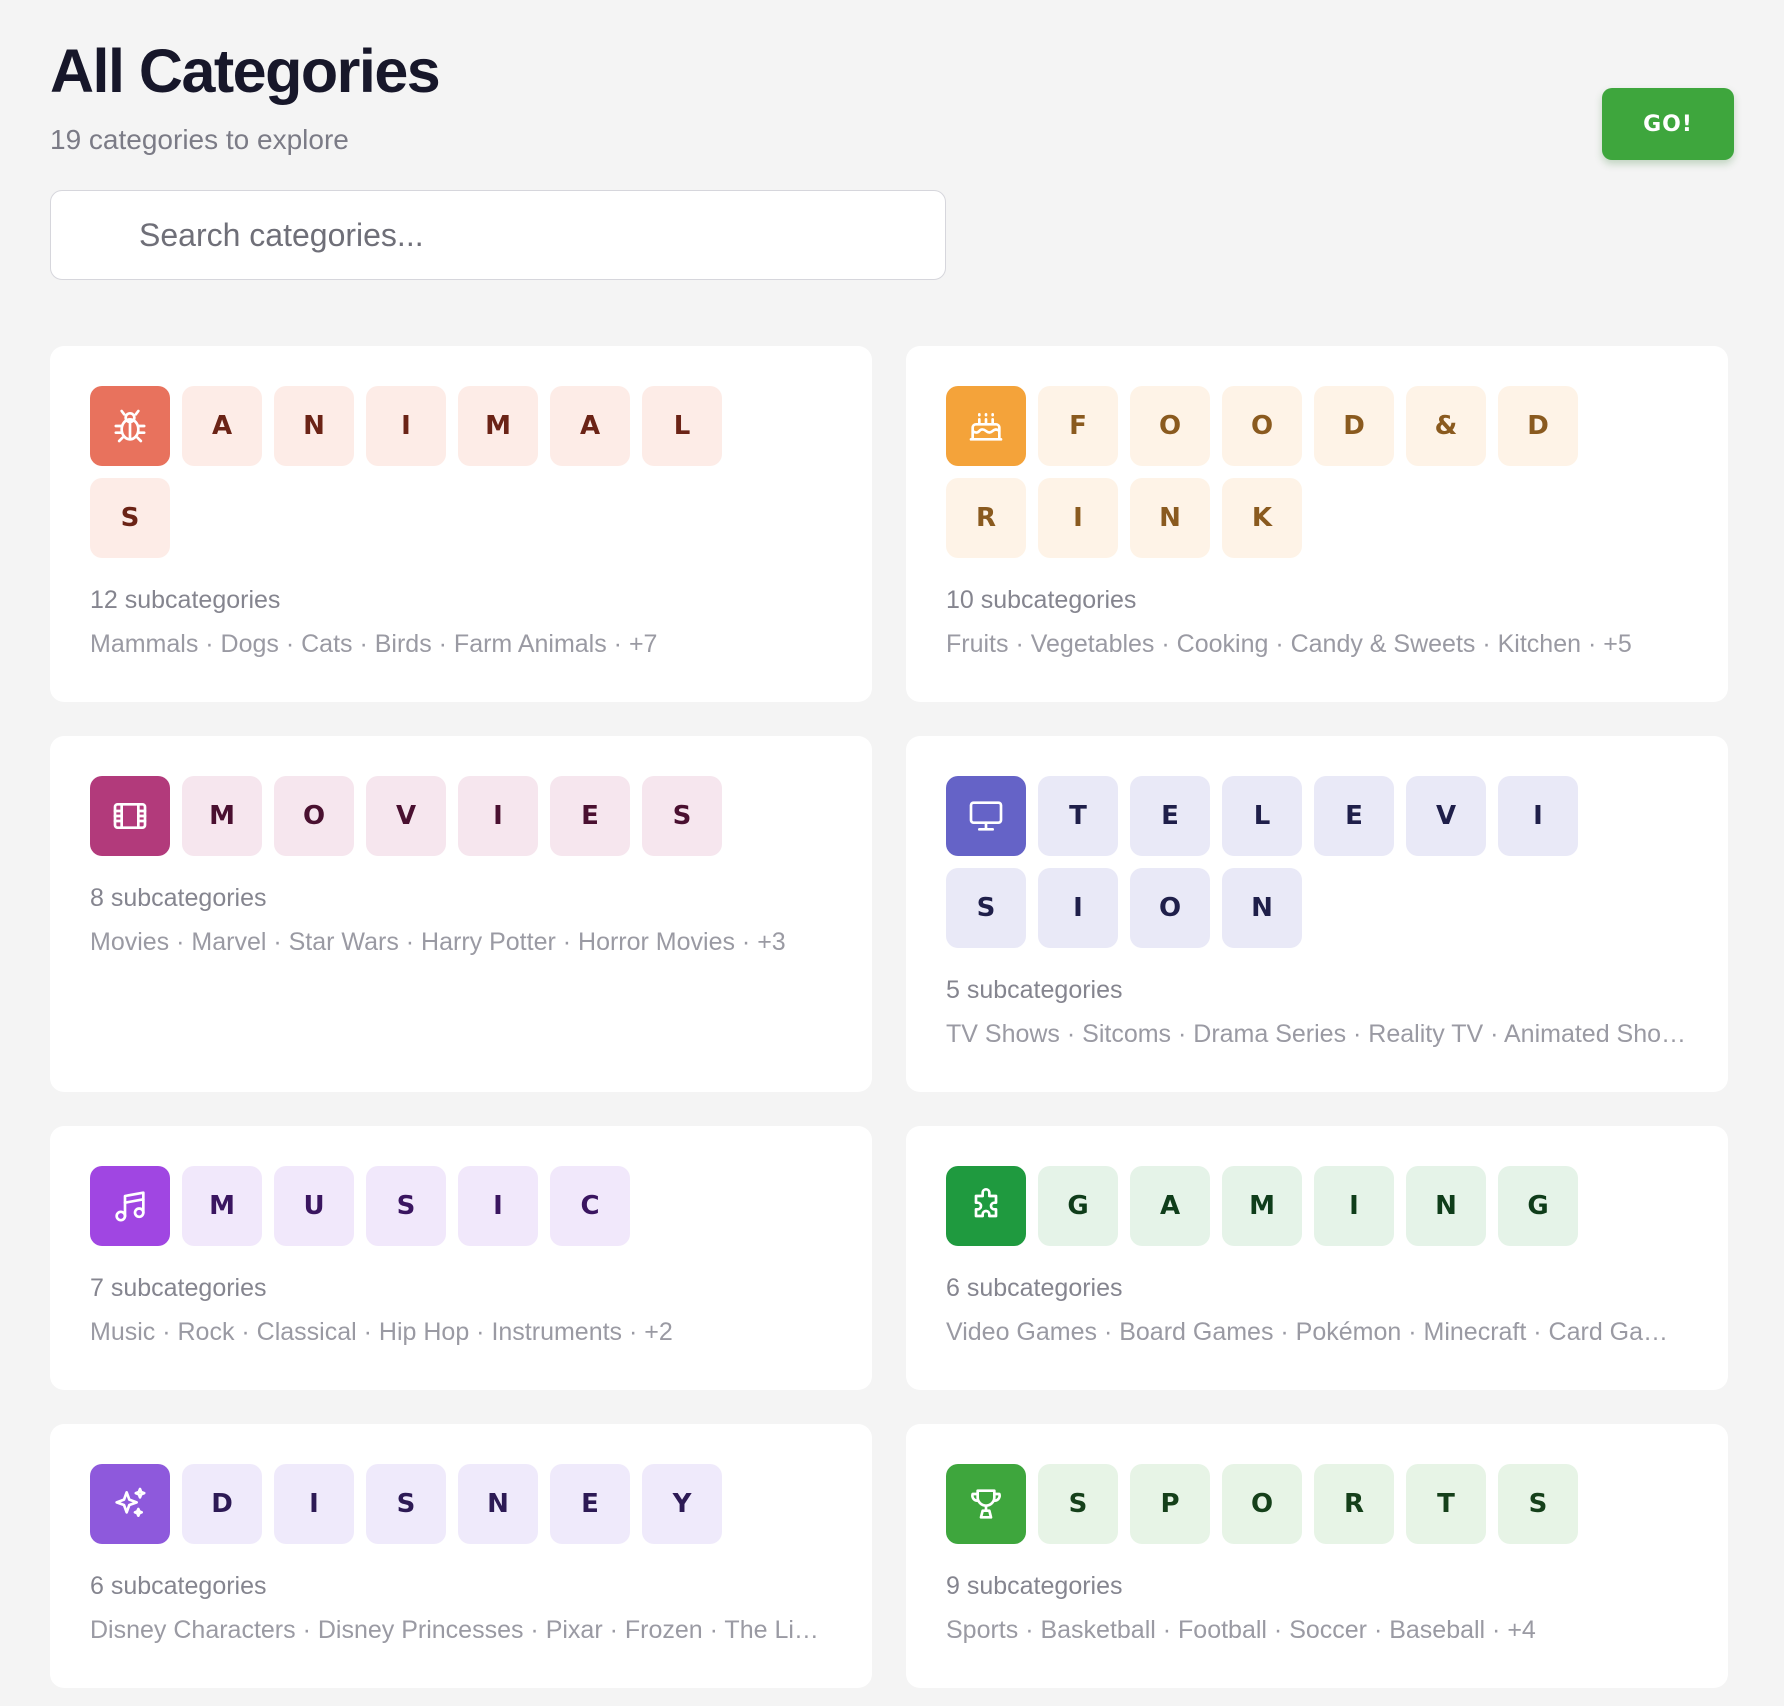 Image resolution: width=1784 pixels, height=1706 pixels. What do you see at coordinates (185, 600) in the screenshot?
I see `subcategory-count: 12 subcategories` at bounding box center [185, 600].